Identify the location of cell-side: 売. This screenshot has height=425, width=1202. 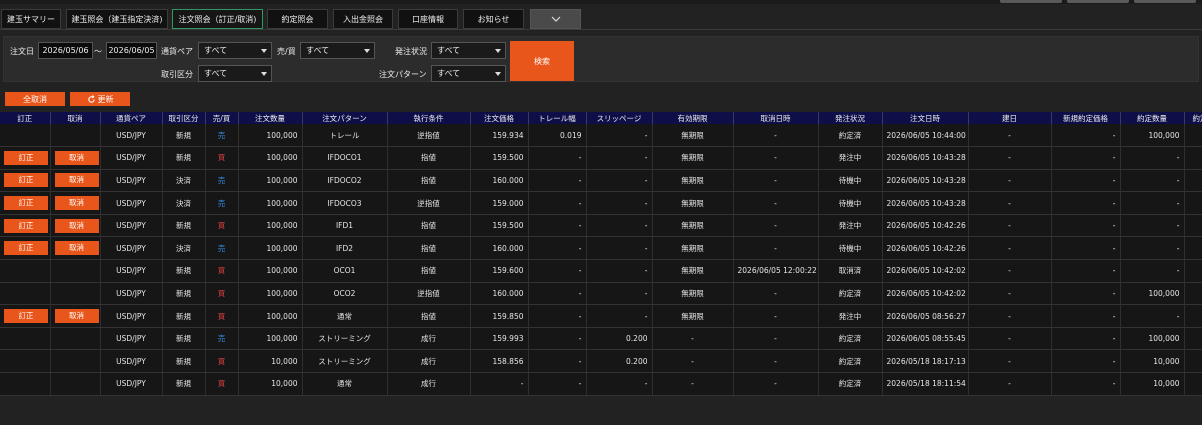
(222, 248).